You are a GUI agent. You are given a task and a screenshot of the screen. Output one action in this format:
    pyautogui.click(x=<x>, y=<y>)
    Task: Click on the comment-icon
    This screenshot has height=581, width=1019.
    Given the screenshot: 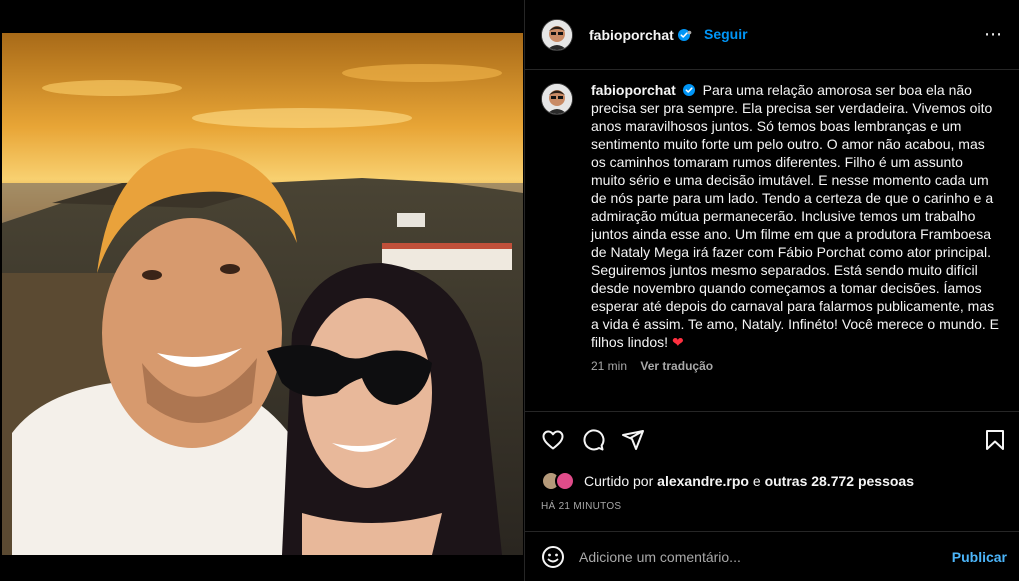 What is the action you would take?
    pyautogui.click(x=593, y=440)
    